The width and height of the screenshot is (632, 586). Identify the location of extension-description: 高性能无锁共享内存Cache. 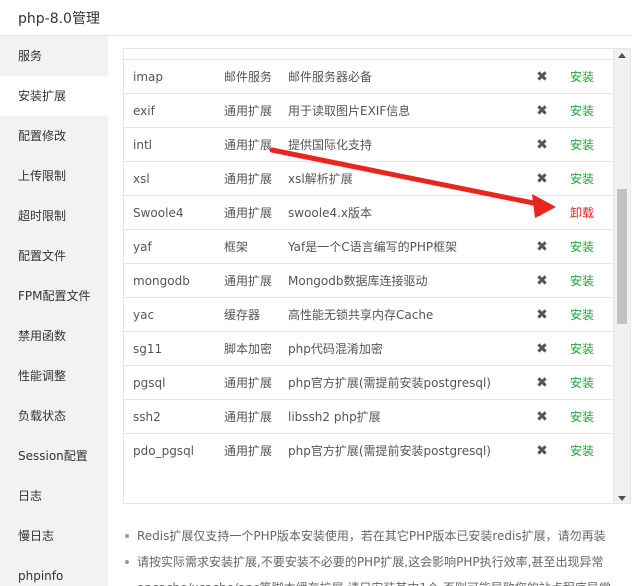
(401, 314).